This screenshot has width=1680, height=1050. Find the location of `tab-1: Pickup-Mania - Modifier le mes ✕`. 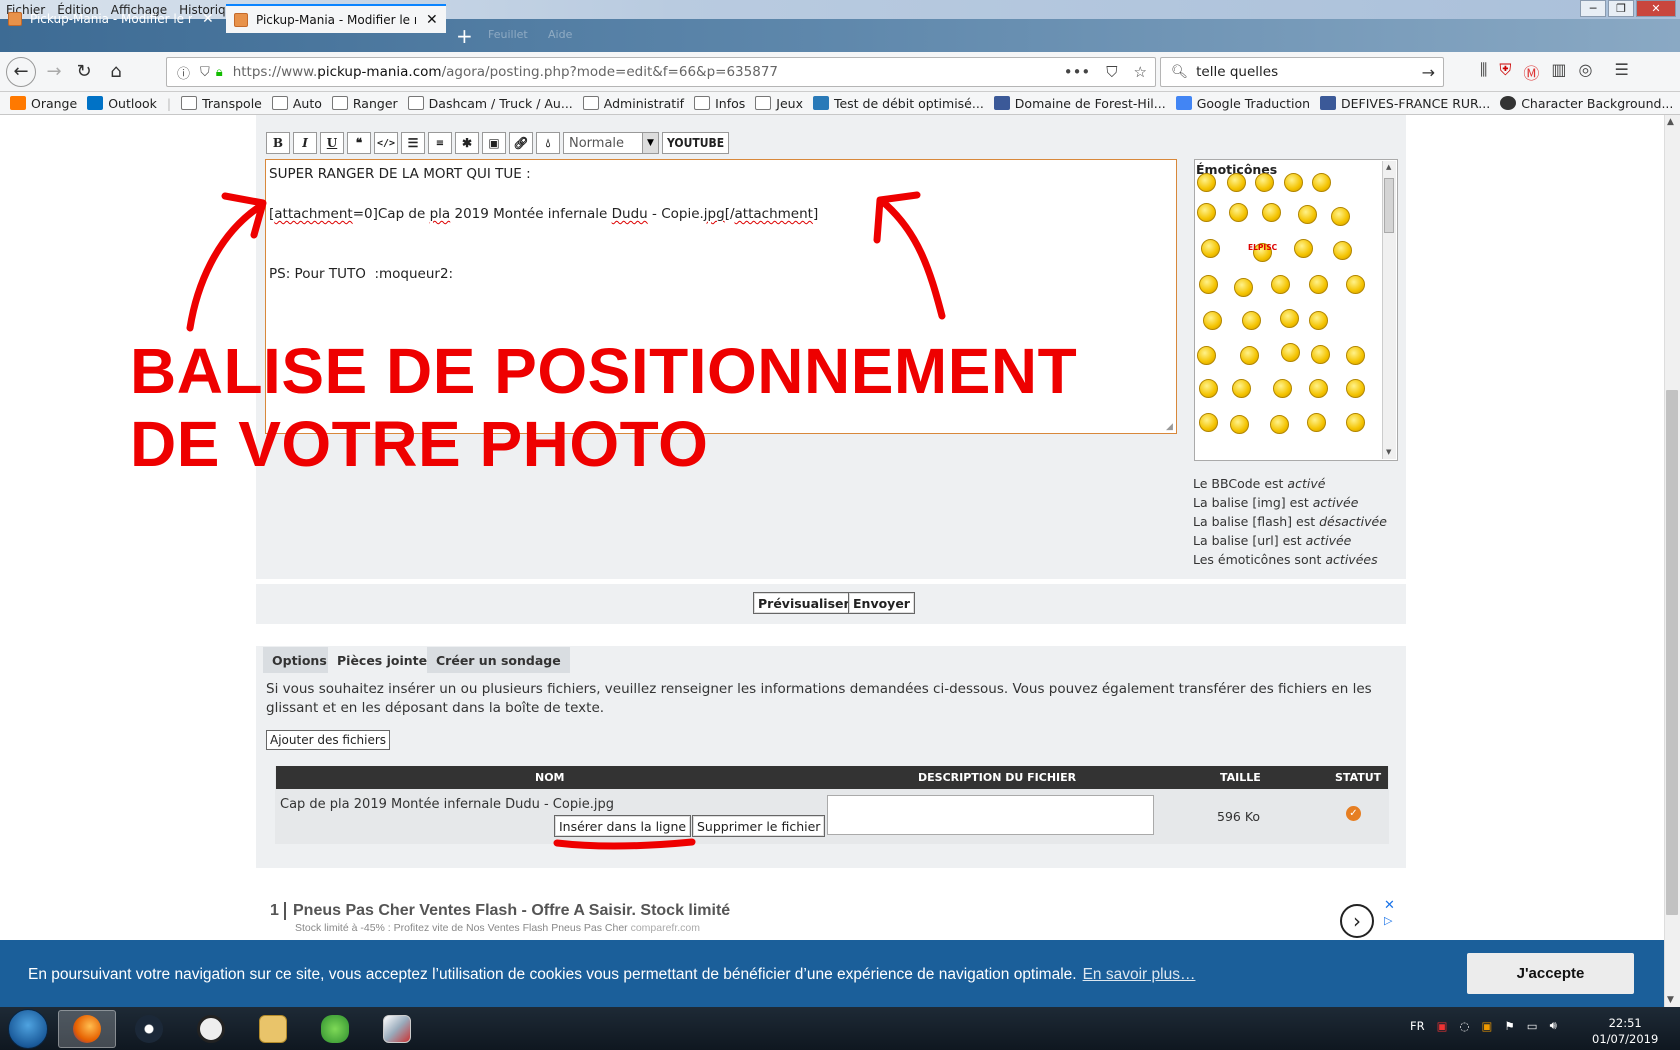

tab-1: Pickup-Mania - Modifier le mes ✕ is located at coordinates (111, 18).